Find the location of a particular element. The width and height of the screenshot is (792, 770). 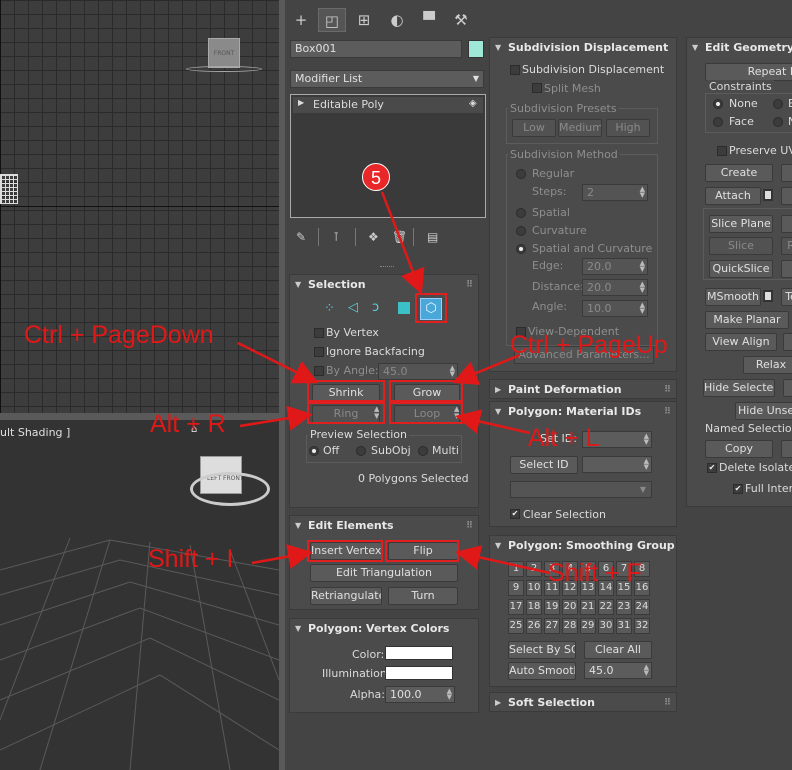

annotation-ctrl-pageup: Ctrl + PageUp is located at coordinates (589, 345).